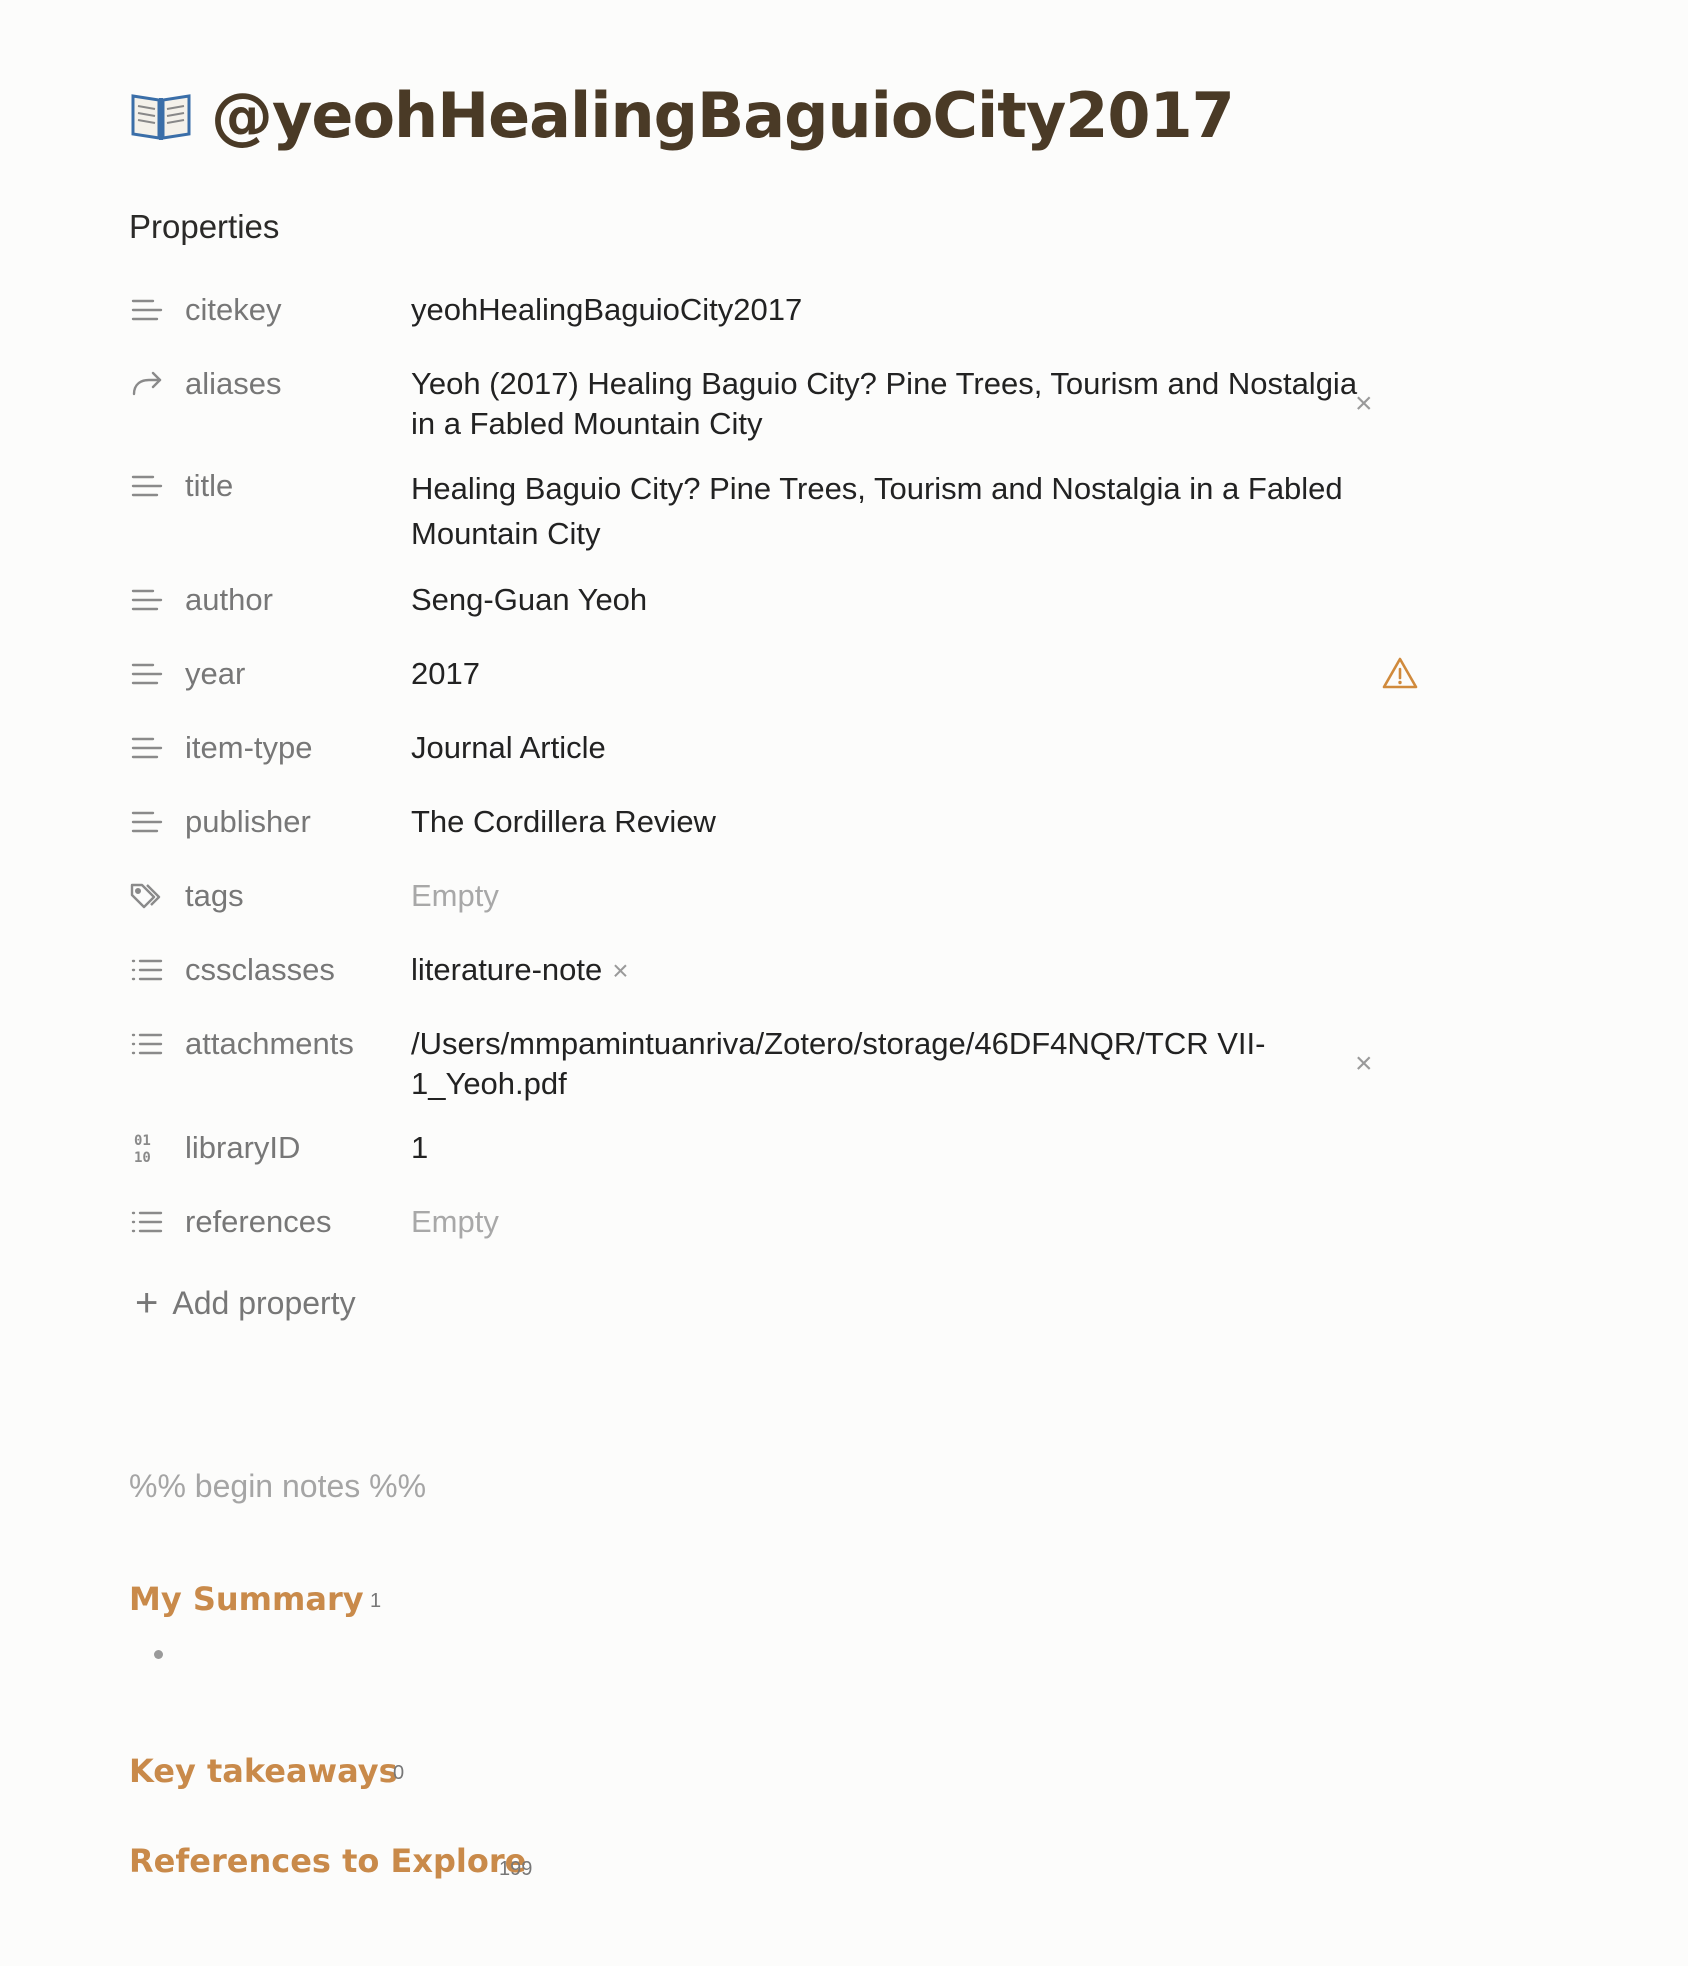  Describe the element at coordinates (399, 1773) in the screenshot. I see `heading-count-key-takeaways: 0` at that location.